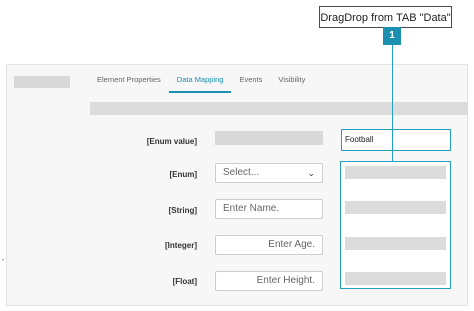  I want to click on callout-note: DragDrop from TAB "Data", so click(385, 17).